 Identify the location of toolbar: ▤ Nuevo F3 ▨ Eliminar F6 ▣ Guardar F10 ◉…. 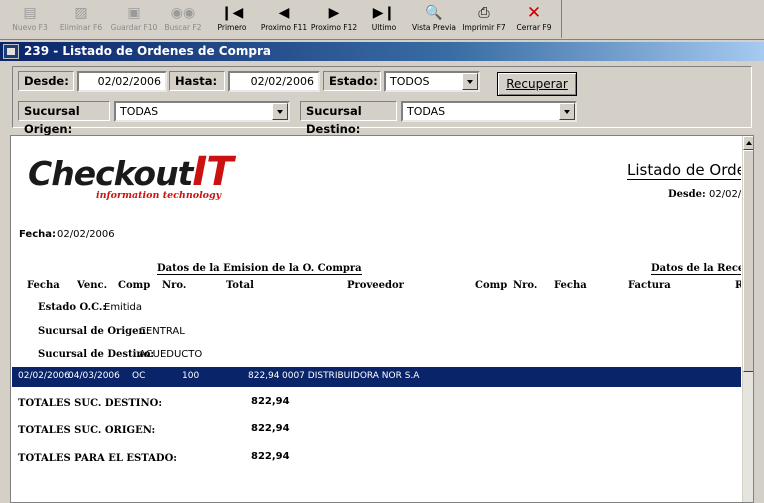
(382, 20).